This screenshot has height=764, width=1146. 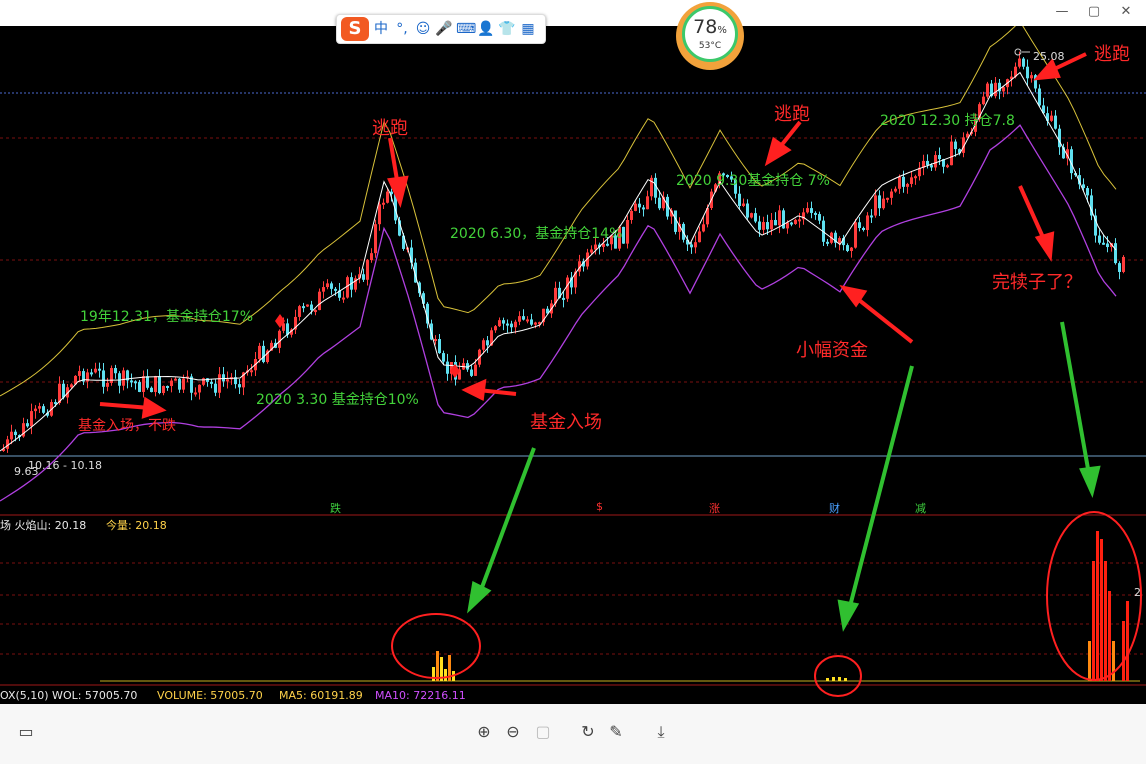 I want to click on emoji-icon: ☺, so click(x=423, y=29).